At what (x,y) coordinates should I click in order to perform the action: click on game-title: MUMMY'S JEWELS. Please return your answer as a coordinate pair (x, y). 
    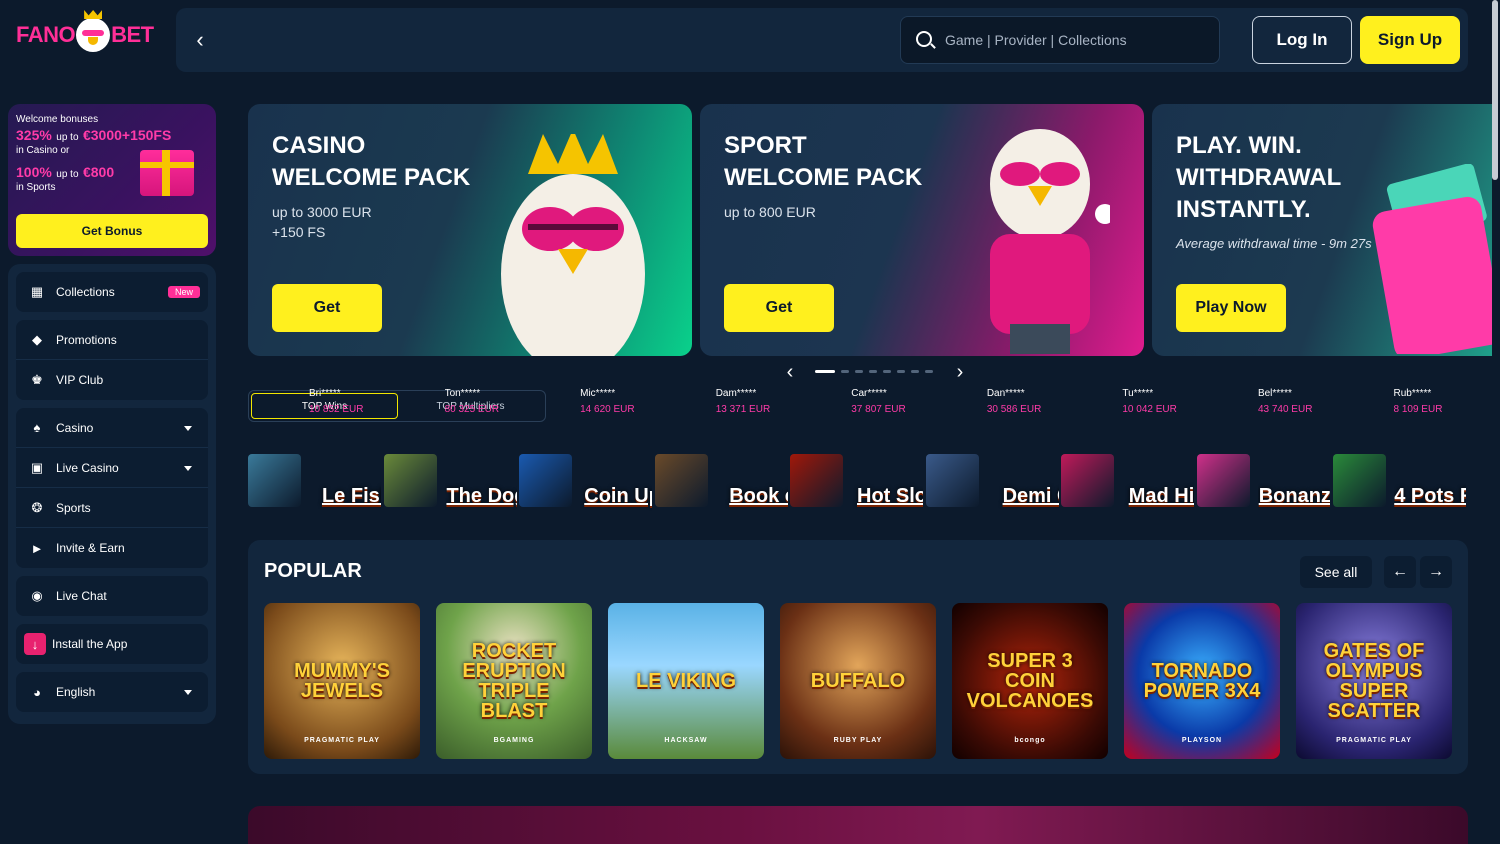
    Looking at the image, I should click on (342, 681).